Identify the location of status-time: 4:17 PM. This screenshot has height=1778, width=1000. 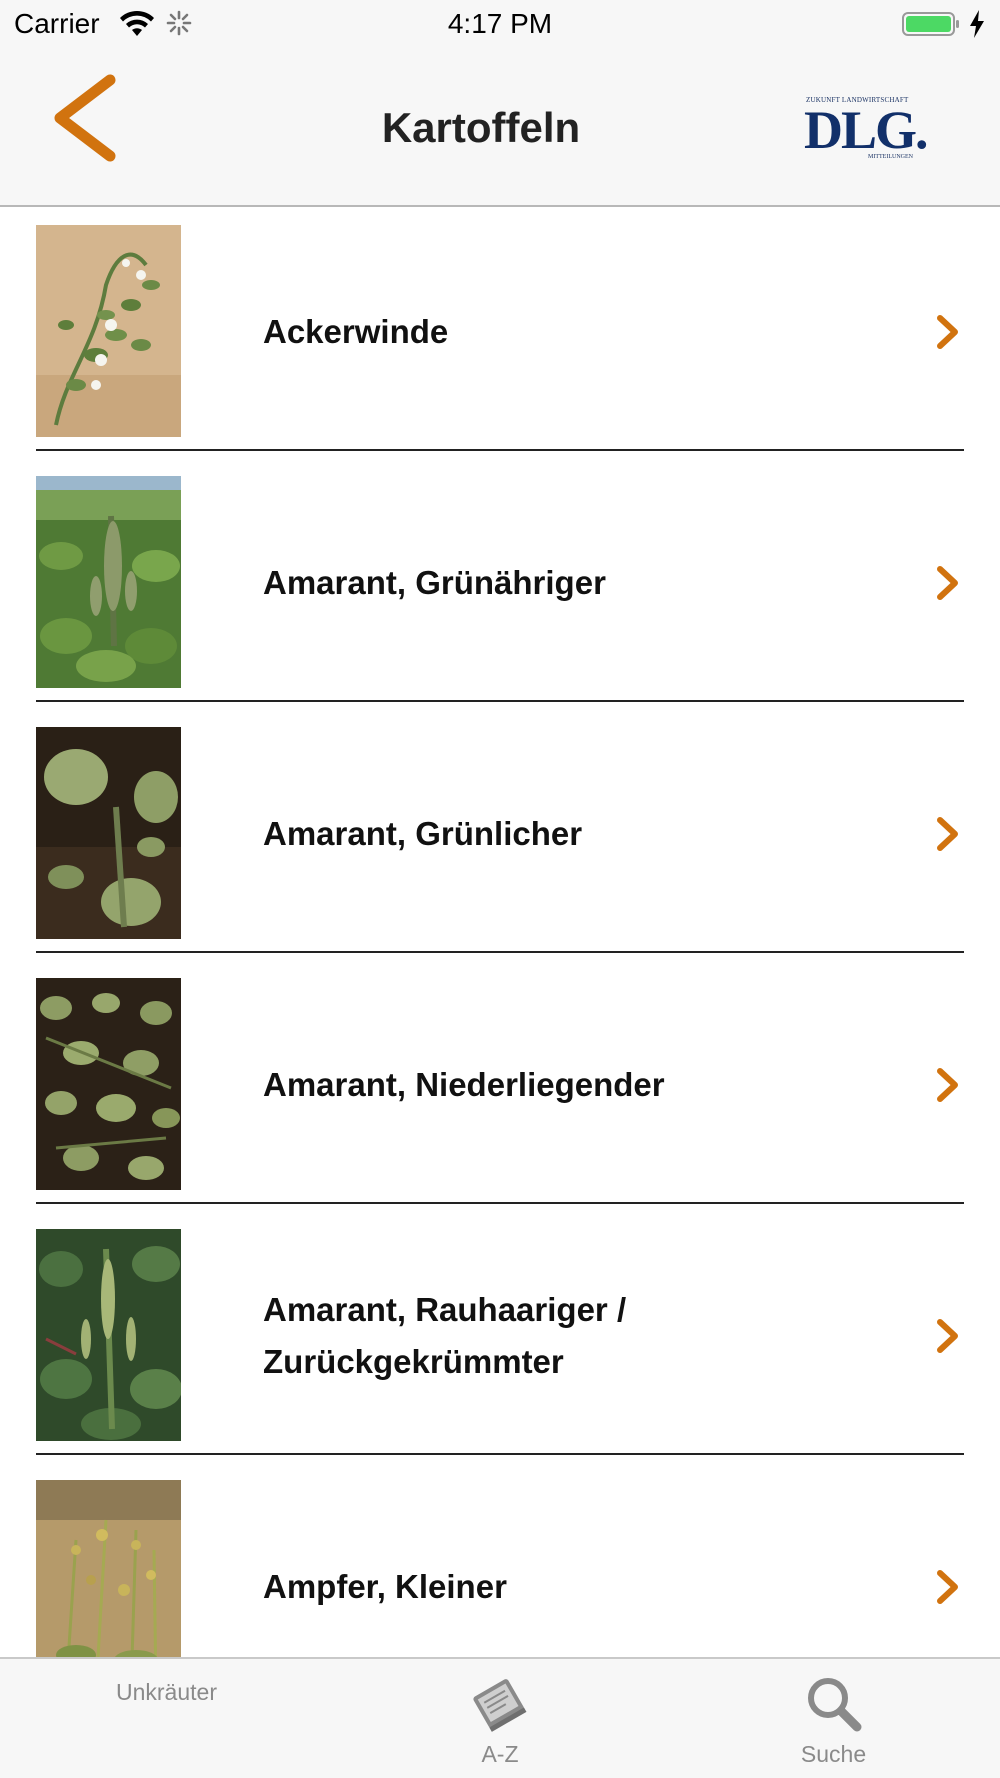
(500, 23).